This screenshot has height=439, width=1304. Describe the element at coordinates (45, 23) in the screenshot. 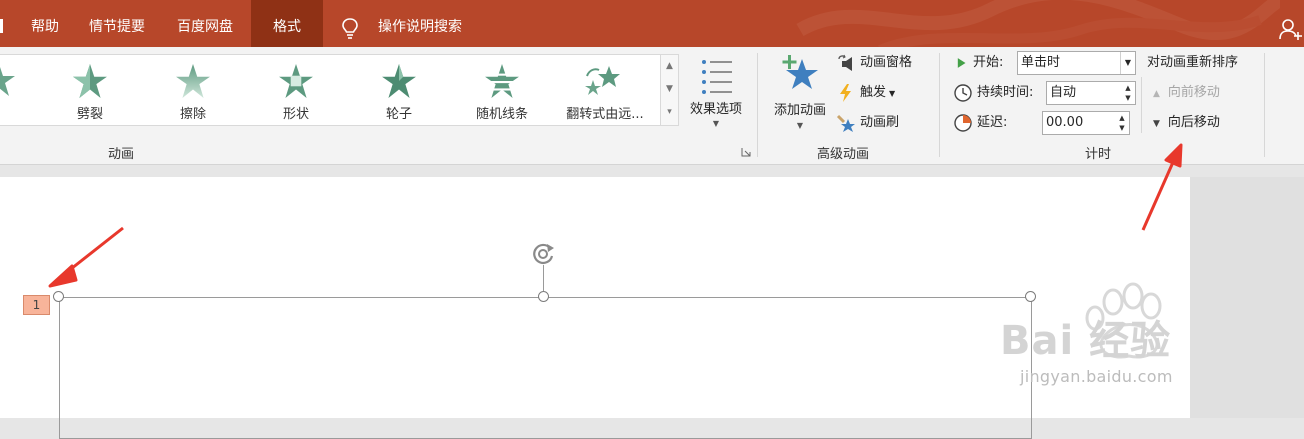

I see `tab-help: 帮助` at that location.